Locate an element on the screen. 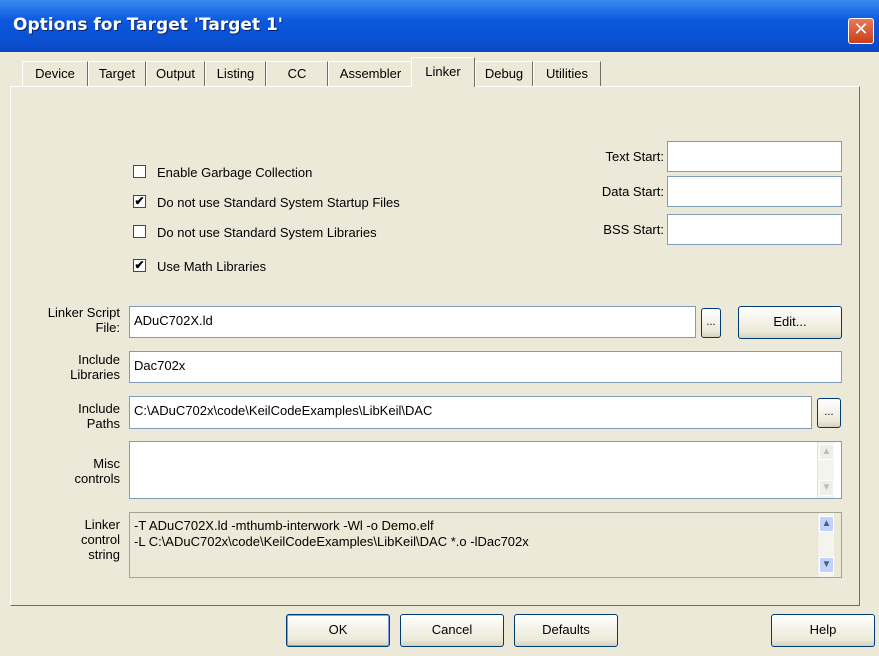  text-start-label: Text Start: is located at coordinates (634, 156).